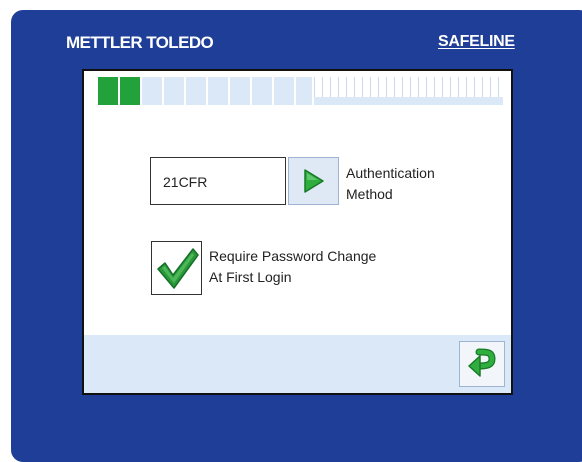 Image resolution: width=582 pixels, height=462 pixels. Describe the element at coordinates (250, 277) in the screenshot. I see `password-change-label-line2: At First Login` at that location.